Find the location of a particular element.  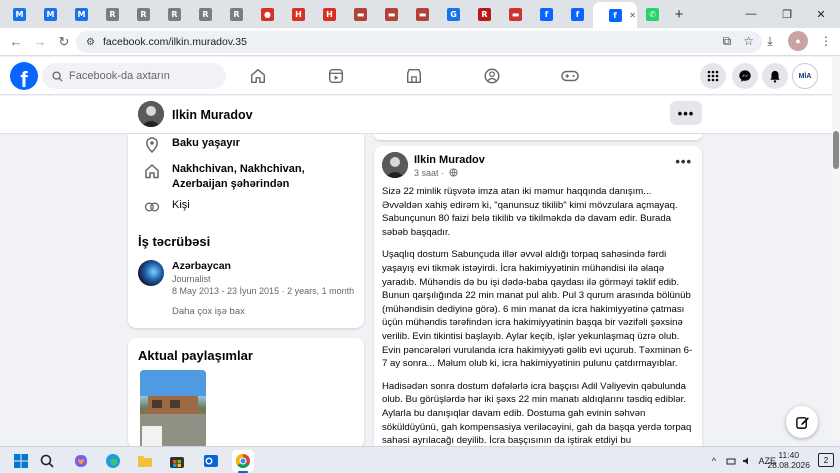

chrome-browser-icon is located at coordinates (243, 461).